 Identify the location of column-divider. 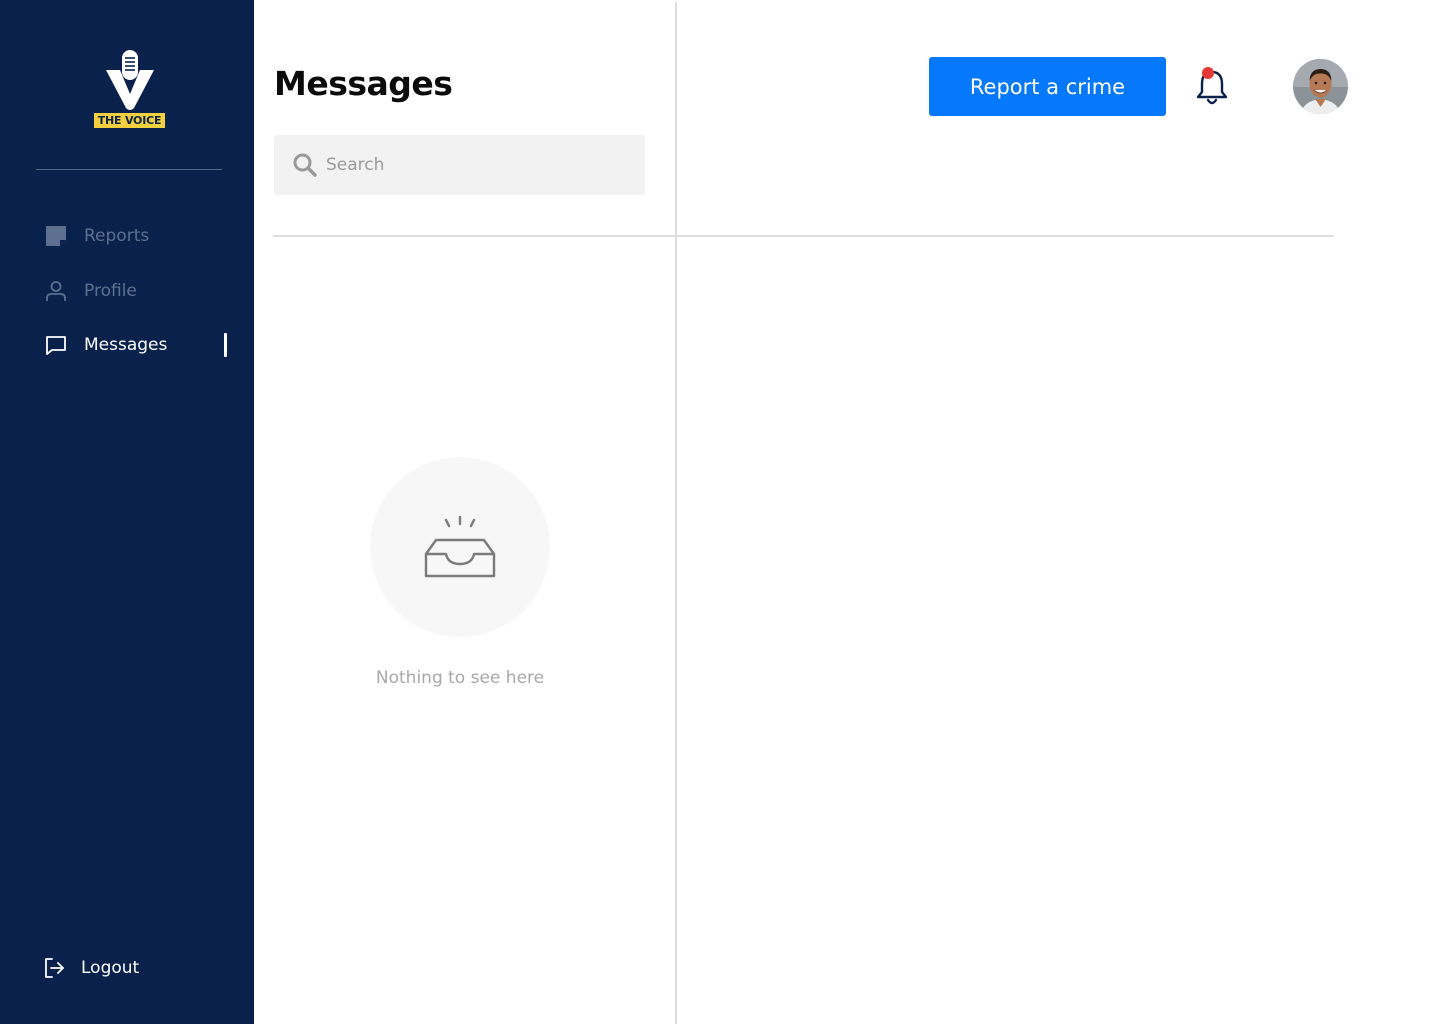
(676, 513).